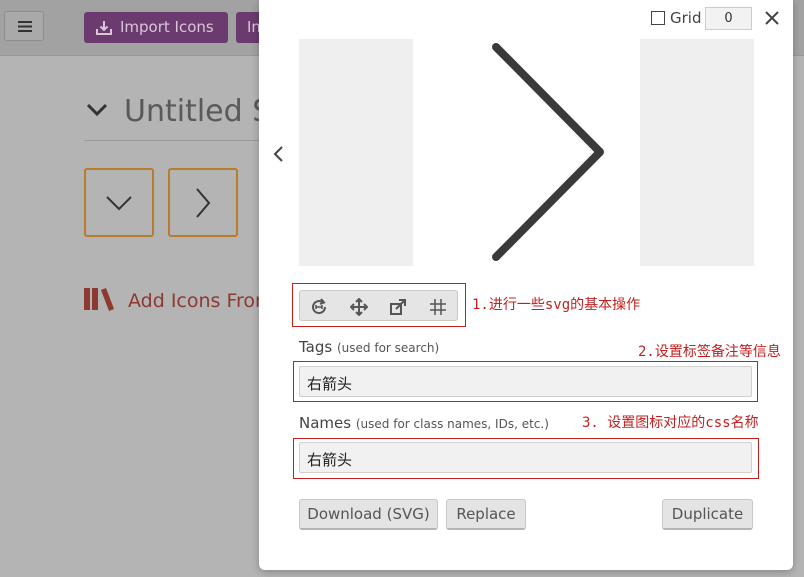 Image resolution: width=804 pixels, height=577 pixels. What do you see at coordinates (707, 514) in the screenshot?
I see `duplicate-button: Duplicate` at bounding box center [707, 514].